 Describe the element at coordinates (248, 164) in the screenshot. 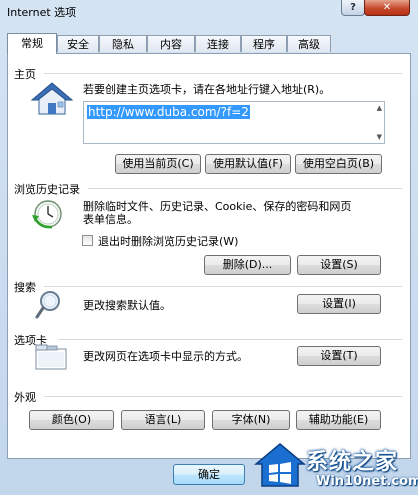

I see `use-default-button: 使用默认值(F)` at that location.